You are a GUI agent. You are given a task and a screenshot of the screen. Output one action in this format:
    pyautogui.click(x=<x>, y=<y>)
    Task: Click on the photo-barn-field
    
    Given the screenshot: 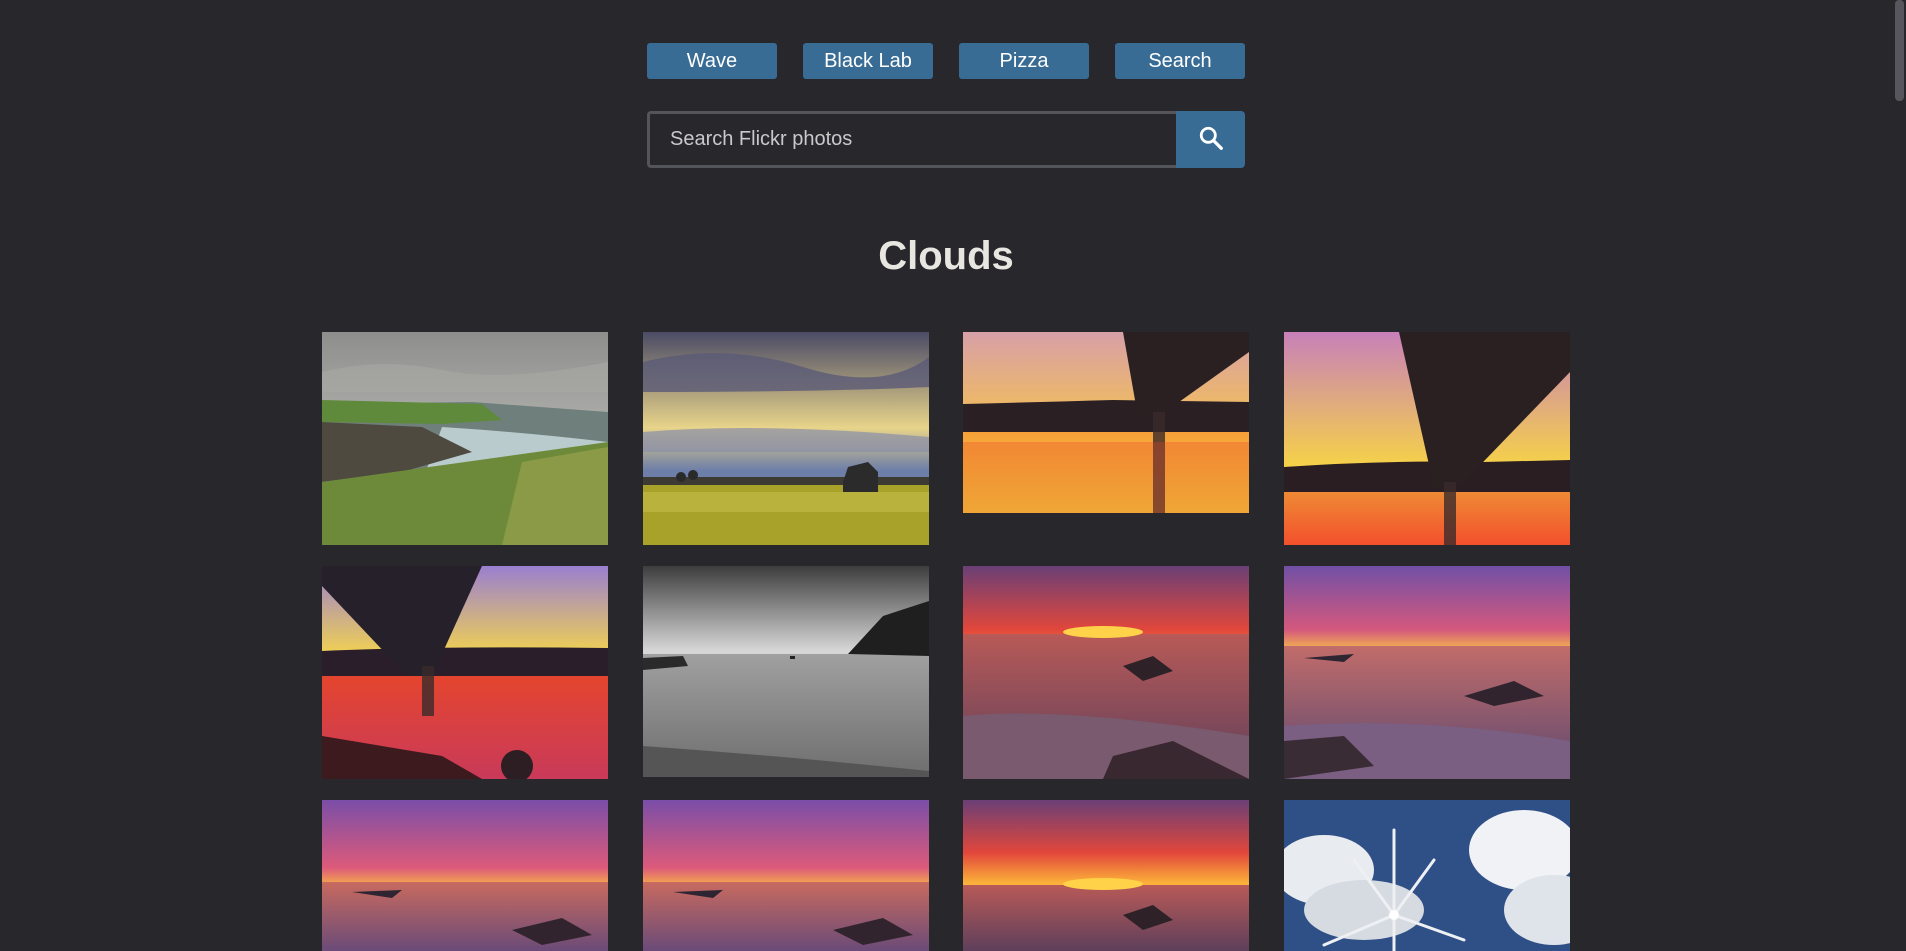 What is the action you would take?
    pyautogui.click(x=786, y=438)
    